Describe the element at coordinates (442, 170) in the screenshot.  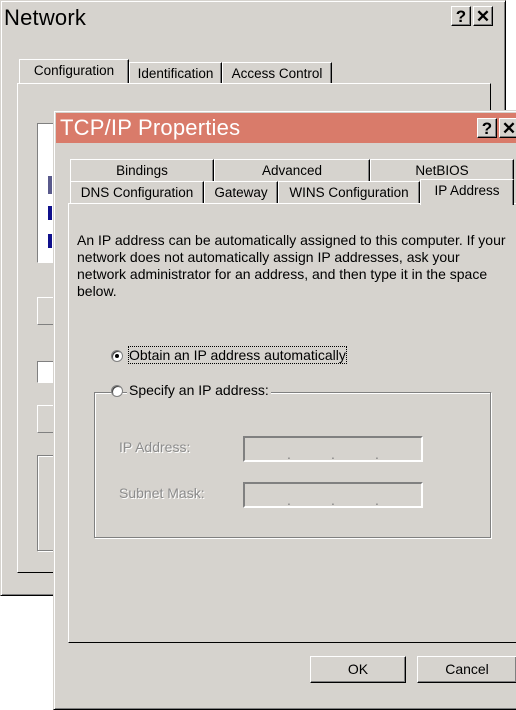
I see `tab-netbios: NetBIOS` at that location.